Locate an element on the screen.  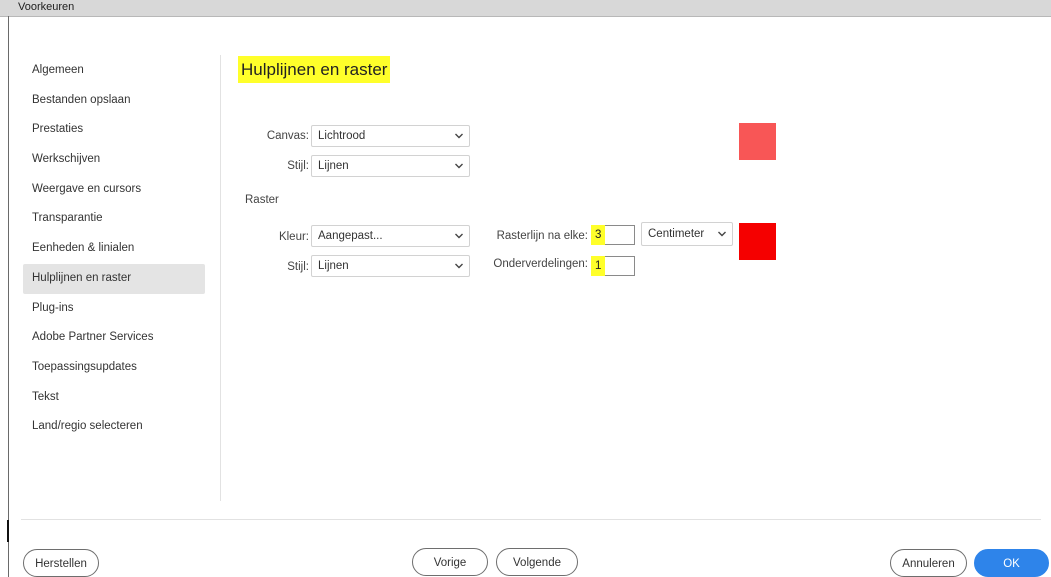
grid-unit-value: Centimeter is located at coordinates (676, 234).